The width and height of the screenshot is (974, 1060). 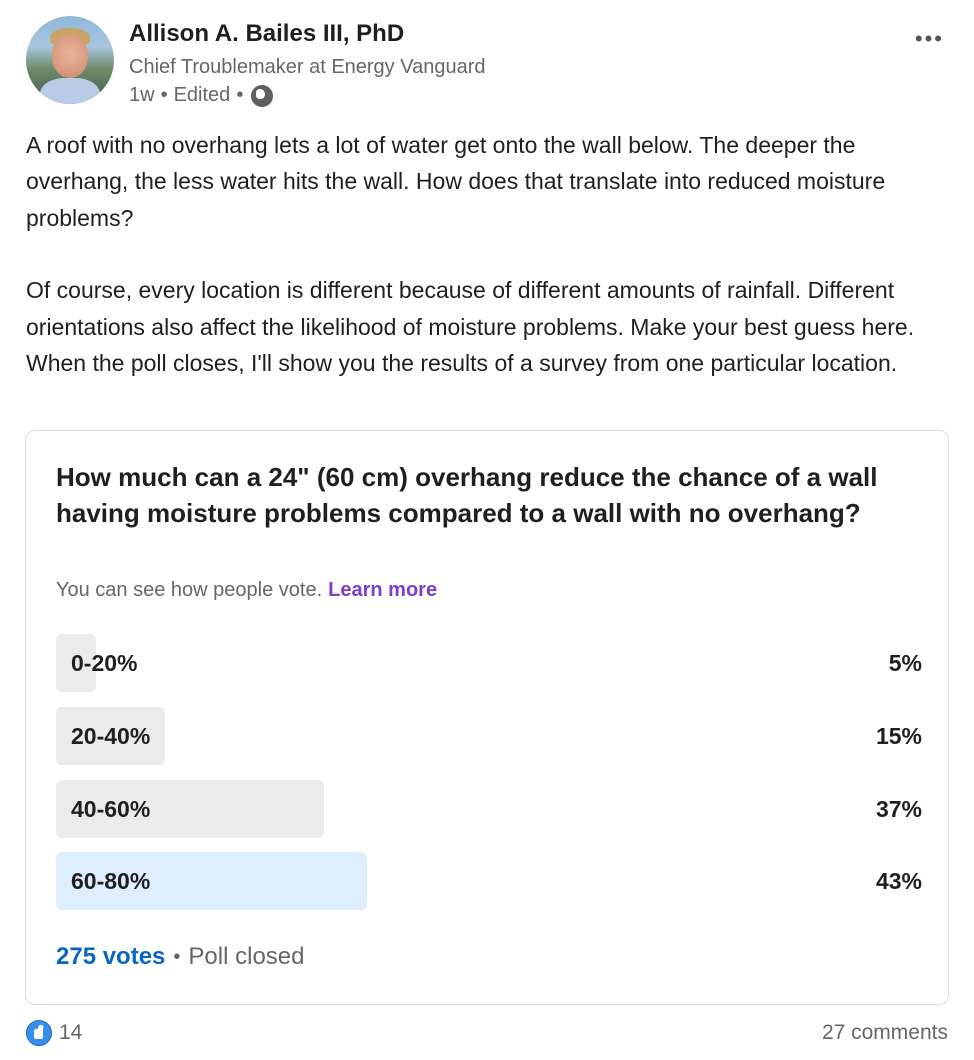 I want to click on poll-visibility-note: You can see how people vote. Learn more, so click(x=246, y=590).